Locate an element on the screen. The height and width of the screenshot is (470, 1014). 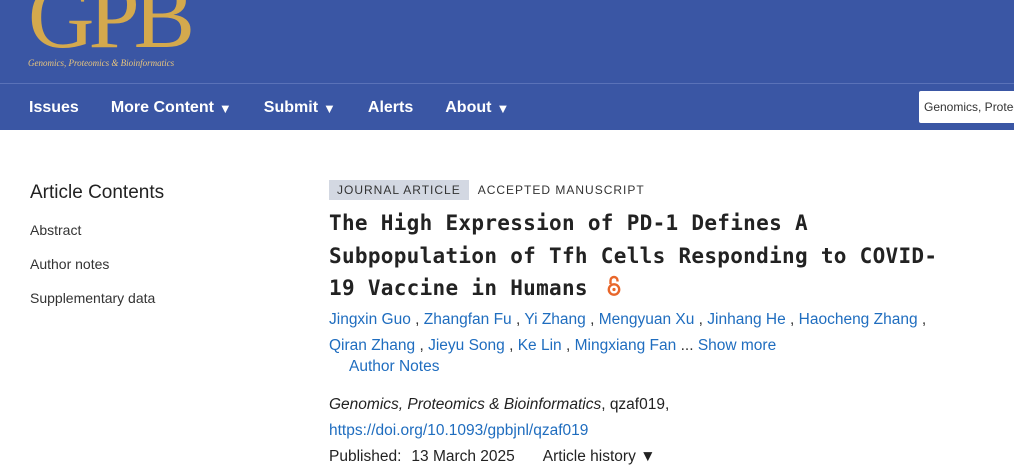
nav-item-issues: Issues is located at coordinates (54, 108).